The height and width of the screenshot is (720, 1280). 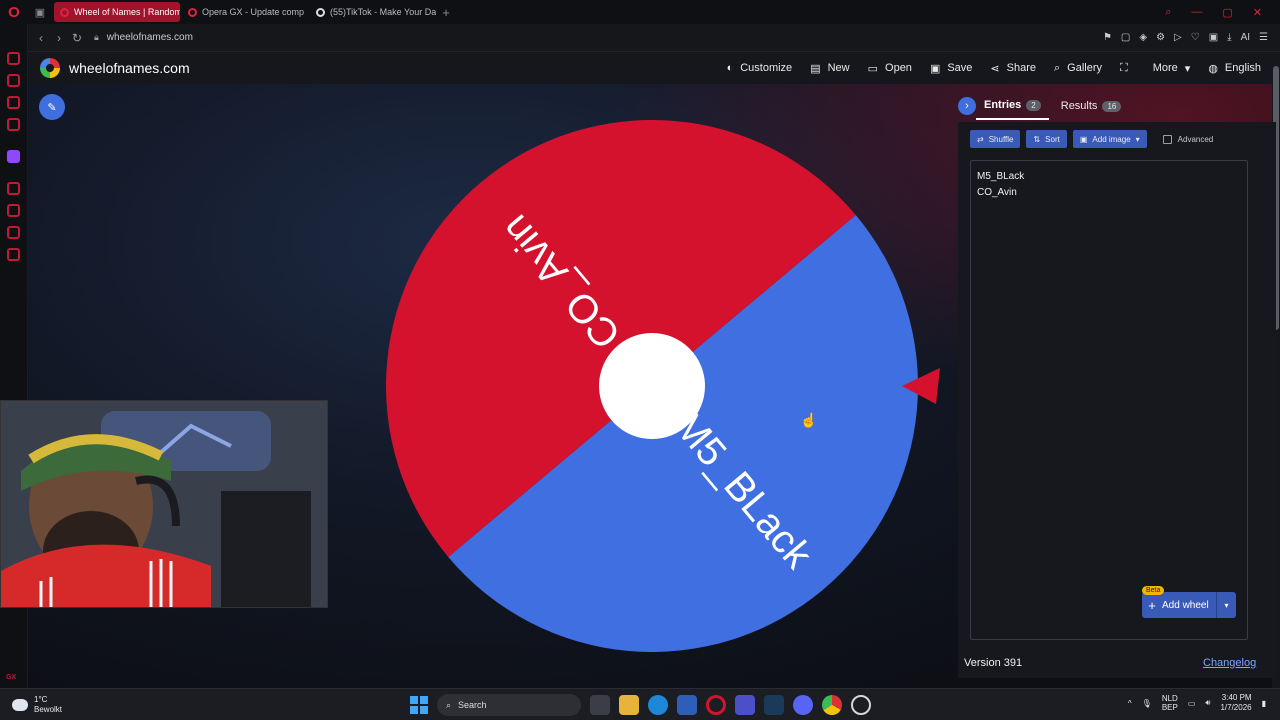 What do you see at coordinates (96, 37) in the screenshot?
I see `lock-icon: 🔒︎` at bounding box center [96, 37].